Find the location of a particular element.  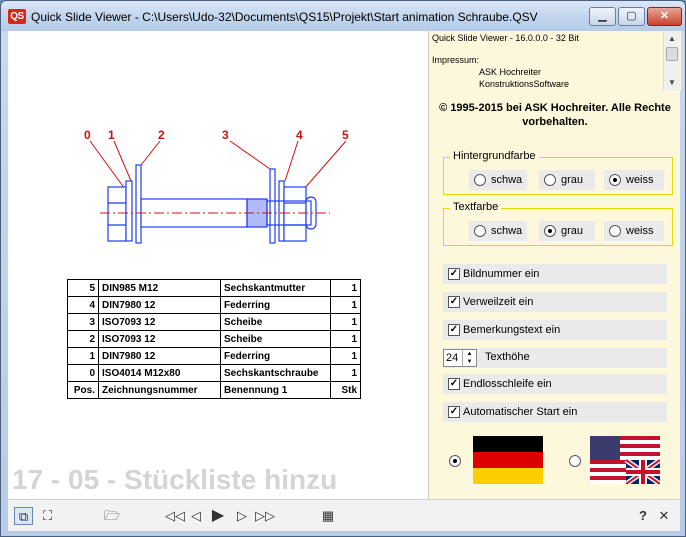

table-row: 2 ISO7093 12 Scheibe 1 is located at coordinates (214, 339).